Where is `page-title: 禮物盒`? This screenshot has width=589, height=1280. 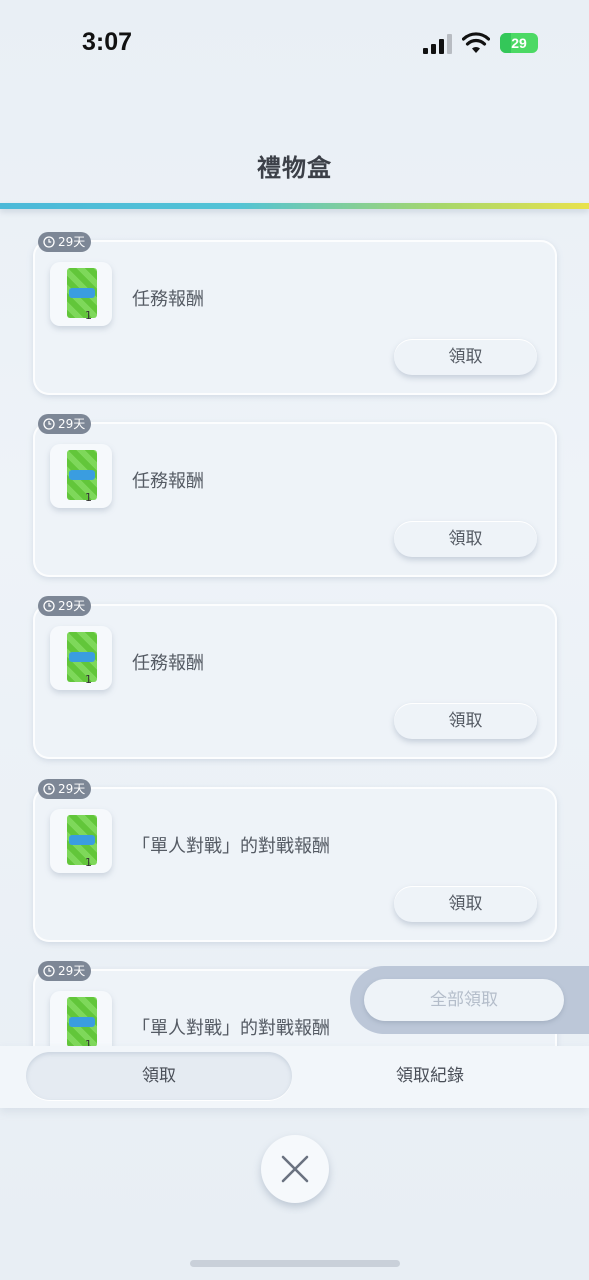 page-title: 禮物盒 is located at coordinates (294, 168).